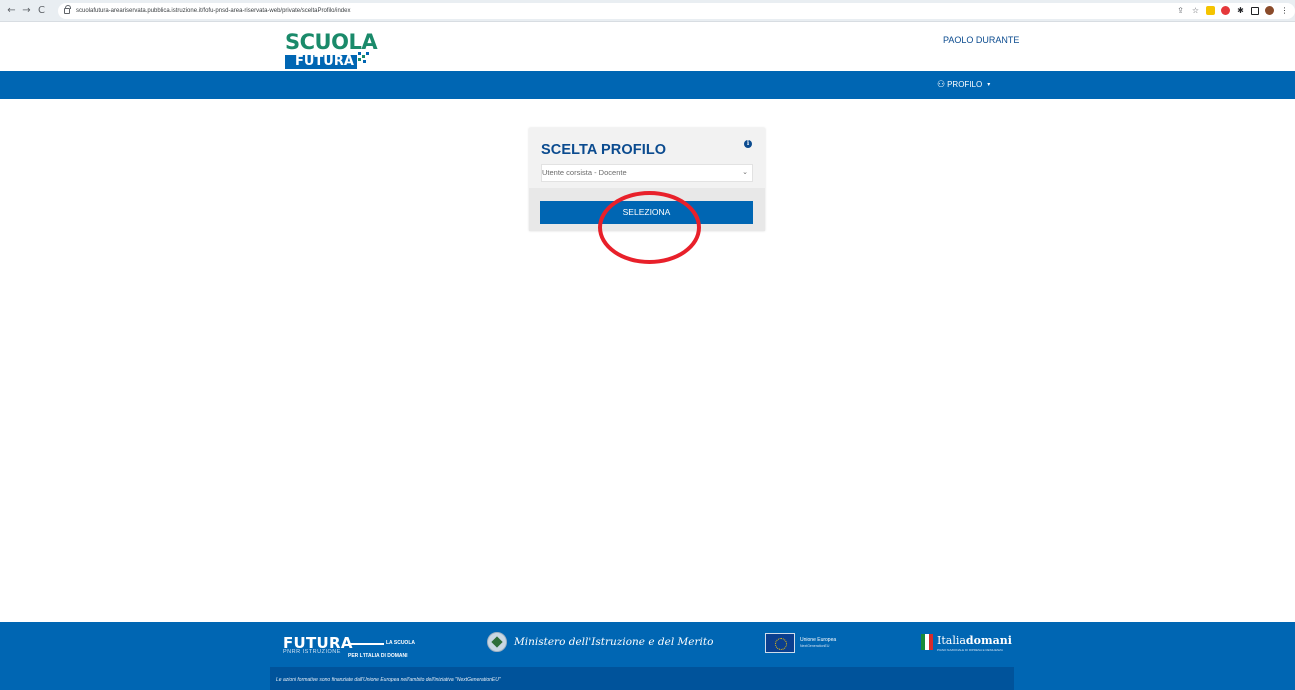  Describe the element at coordinates (378, 656) in the screenshot. I see `footer-scuola-line2: PER L'ITALIA DI DOMANI` at that location.